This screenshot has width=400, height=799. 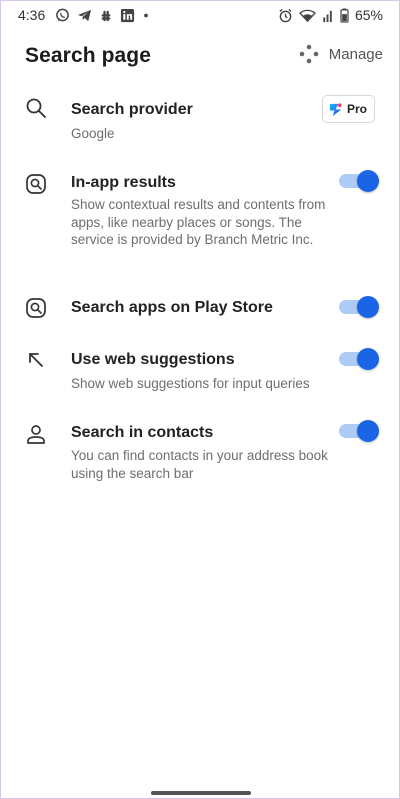 I want to click on slack-icon, so click(x=106, y=15).